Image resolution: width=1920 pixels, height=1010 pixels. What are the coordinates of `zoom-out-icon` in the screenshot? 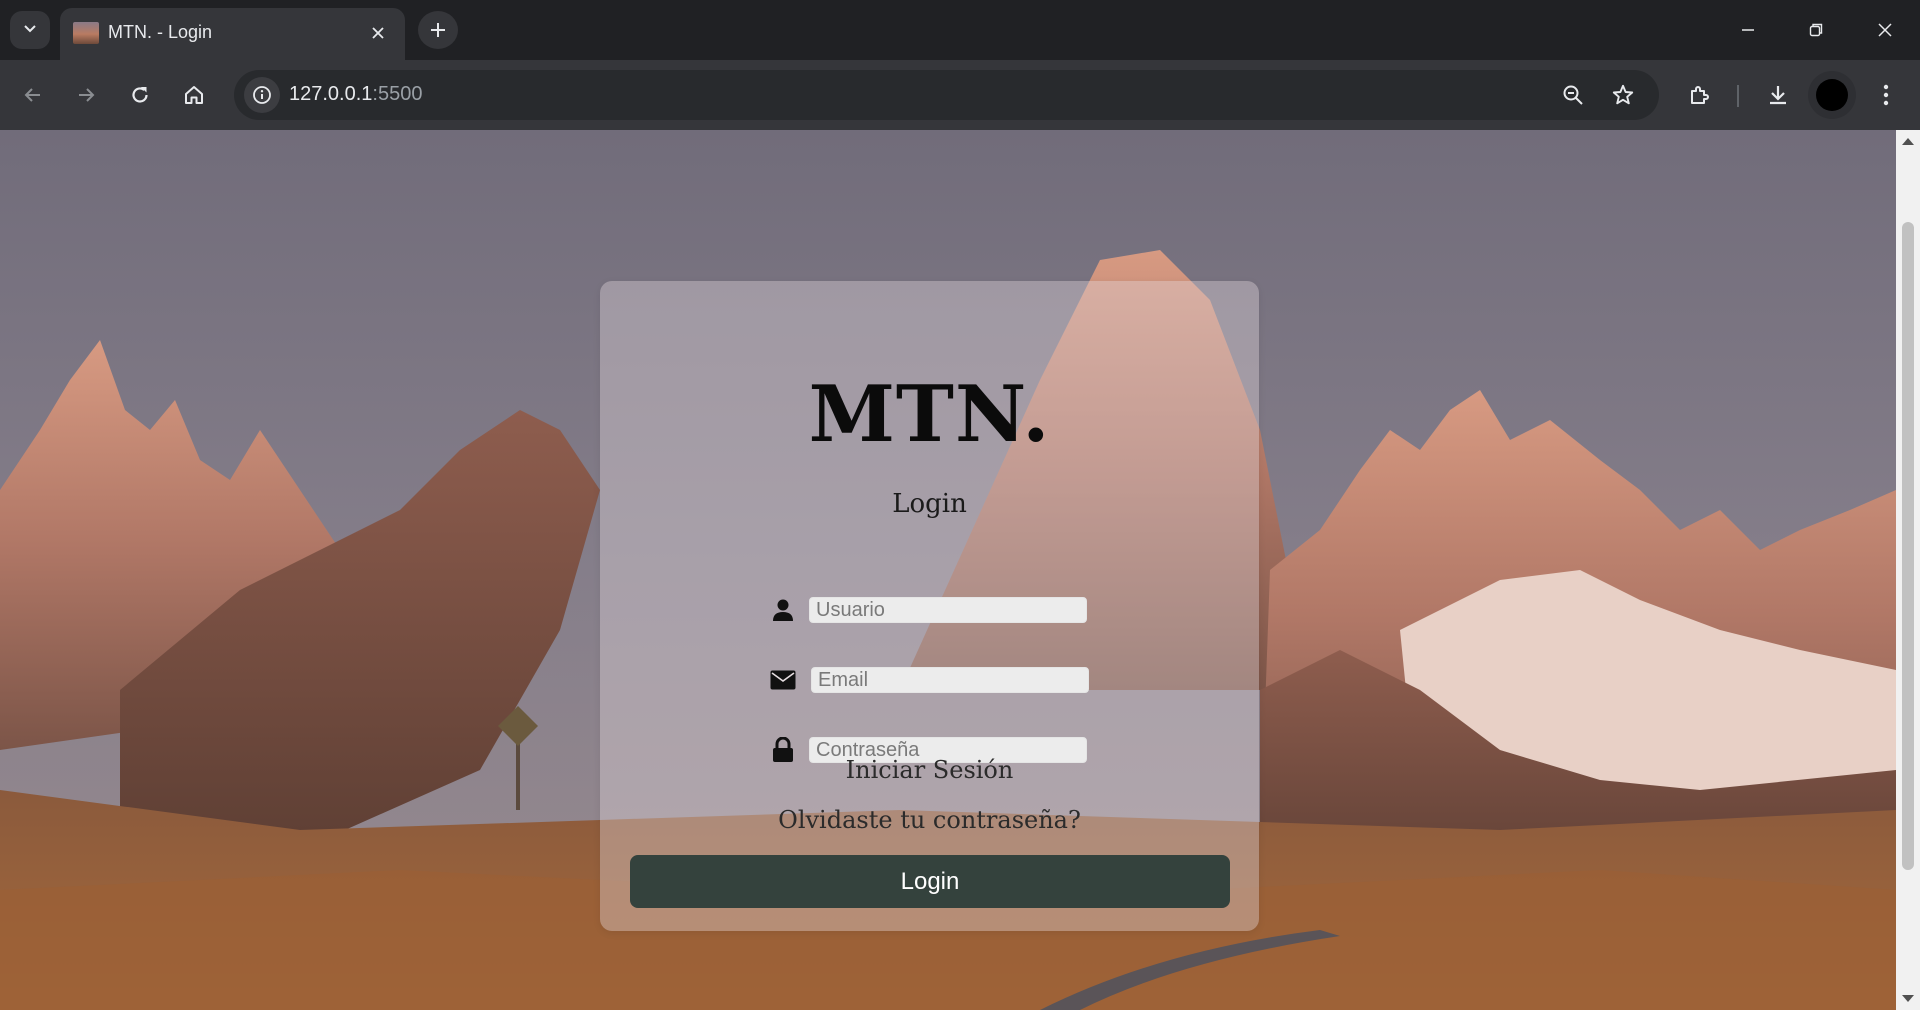 It's located at (1573, 95).